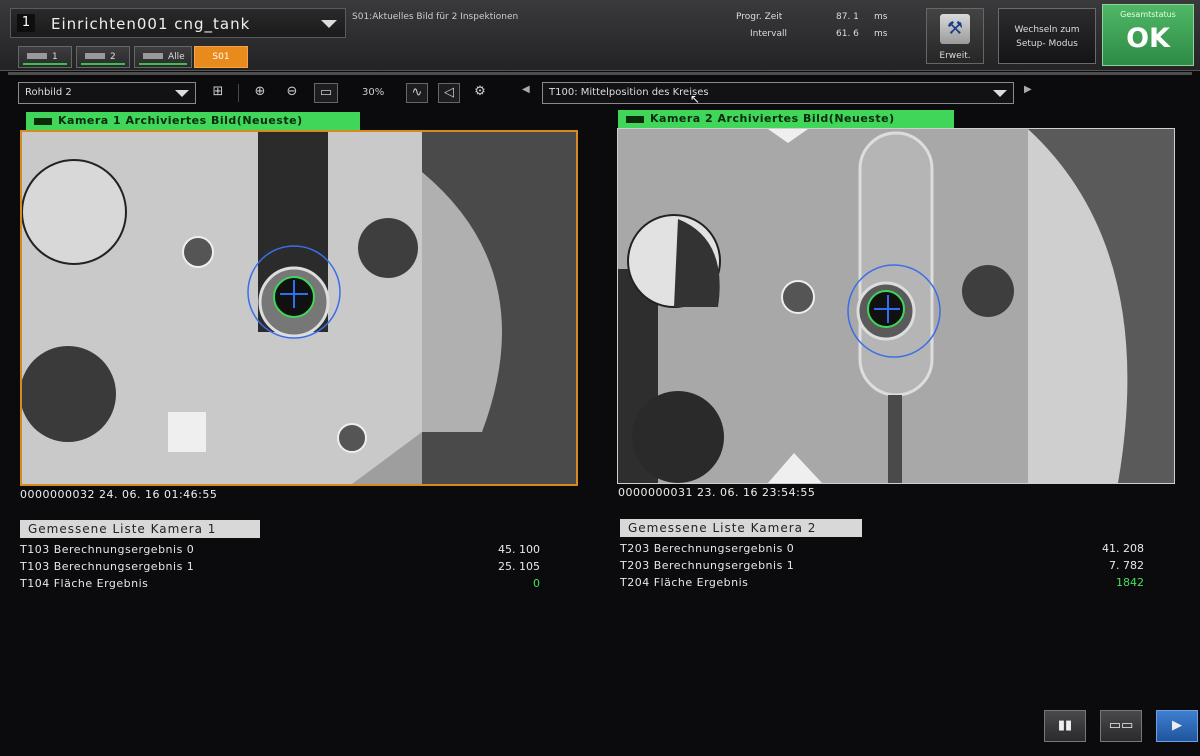  Describe the element at coordinates (449, 93) in the screenshot. I see `edit-icon: ◁` at that location.